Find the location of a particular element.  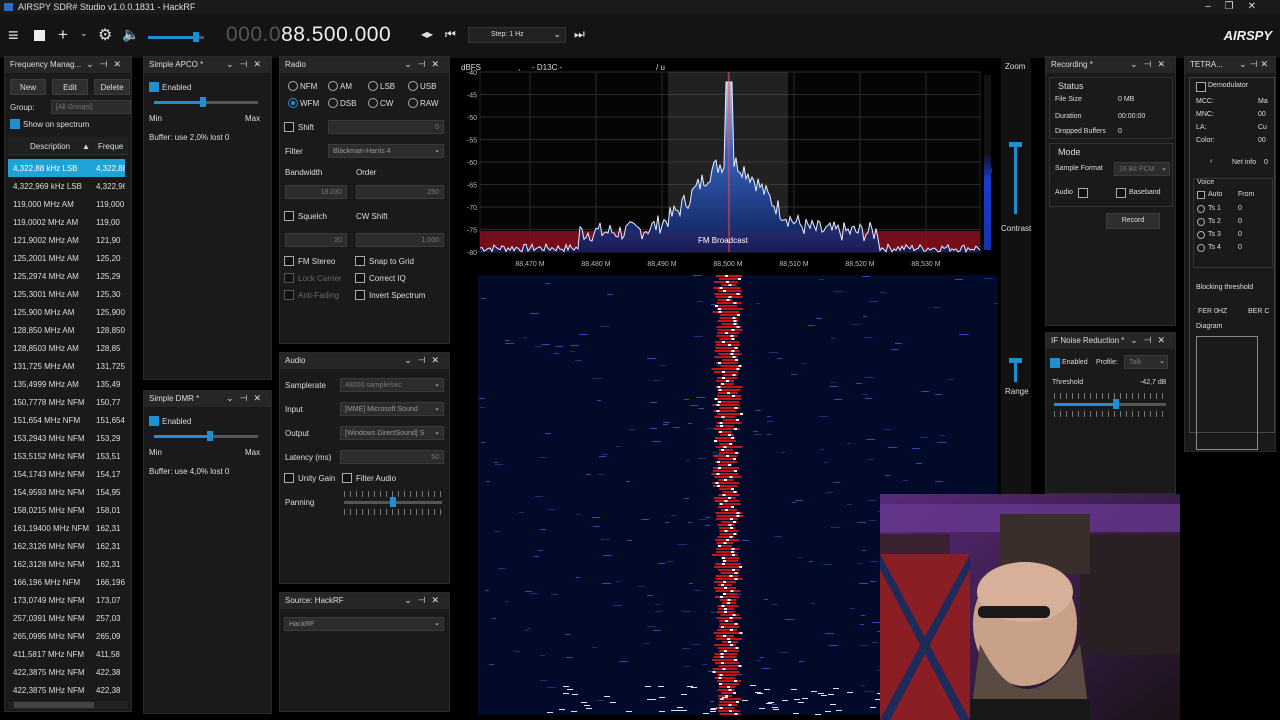

list-item: 153,5152 MHz NFM 153,51 is located at coordinates (66, 456).